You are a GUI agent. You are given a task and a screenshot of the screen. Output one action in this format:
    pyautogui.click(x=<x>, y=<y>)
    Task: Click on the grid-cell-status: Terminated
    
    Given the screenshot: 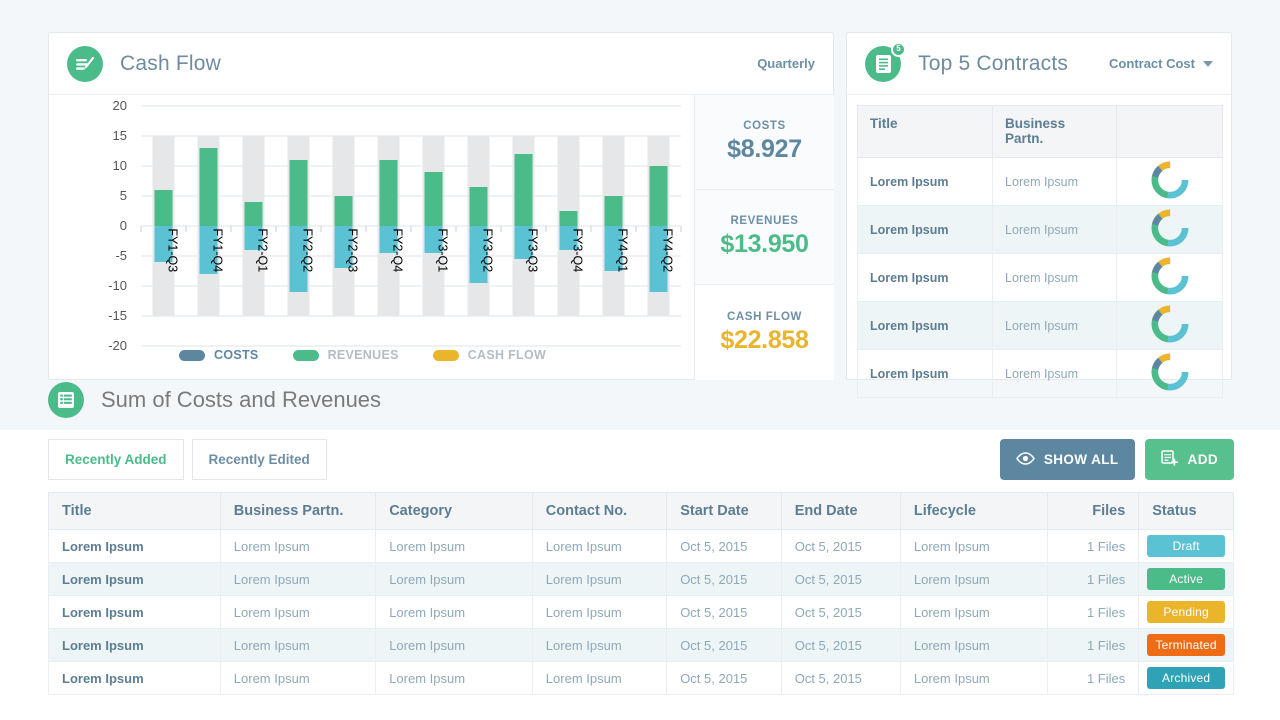 What is the action you would take?
    pyautogui.click(x=1186, y=645)
    